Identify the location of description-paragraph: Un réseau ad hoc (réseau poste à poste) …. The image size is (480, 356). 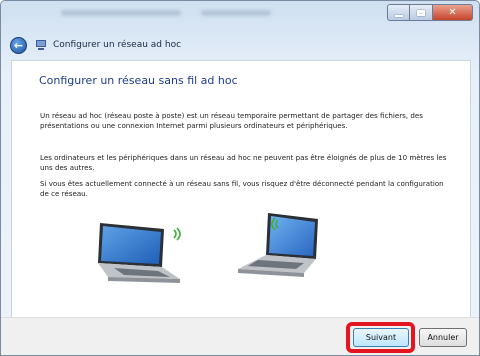
(231, 121).